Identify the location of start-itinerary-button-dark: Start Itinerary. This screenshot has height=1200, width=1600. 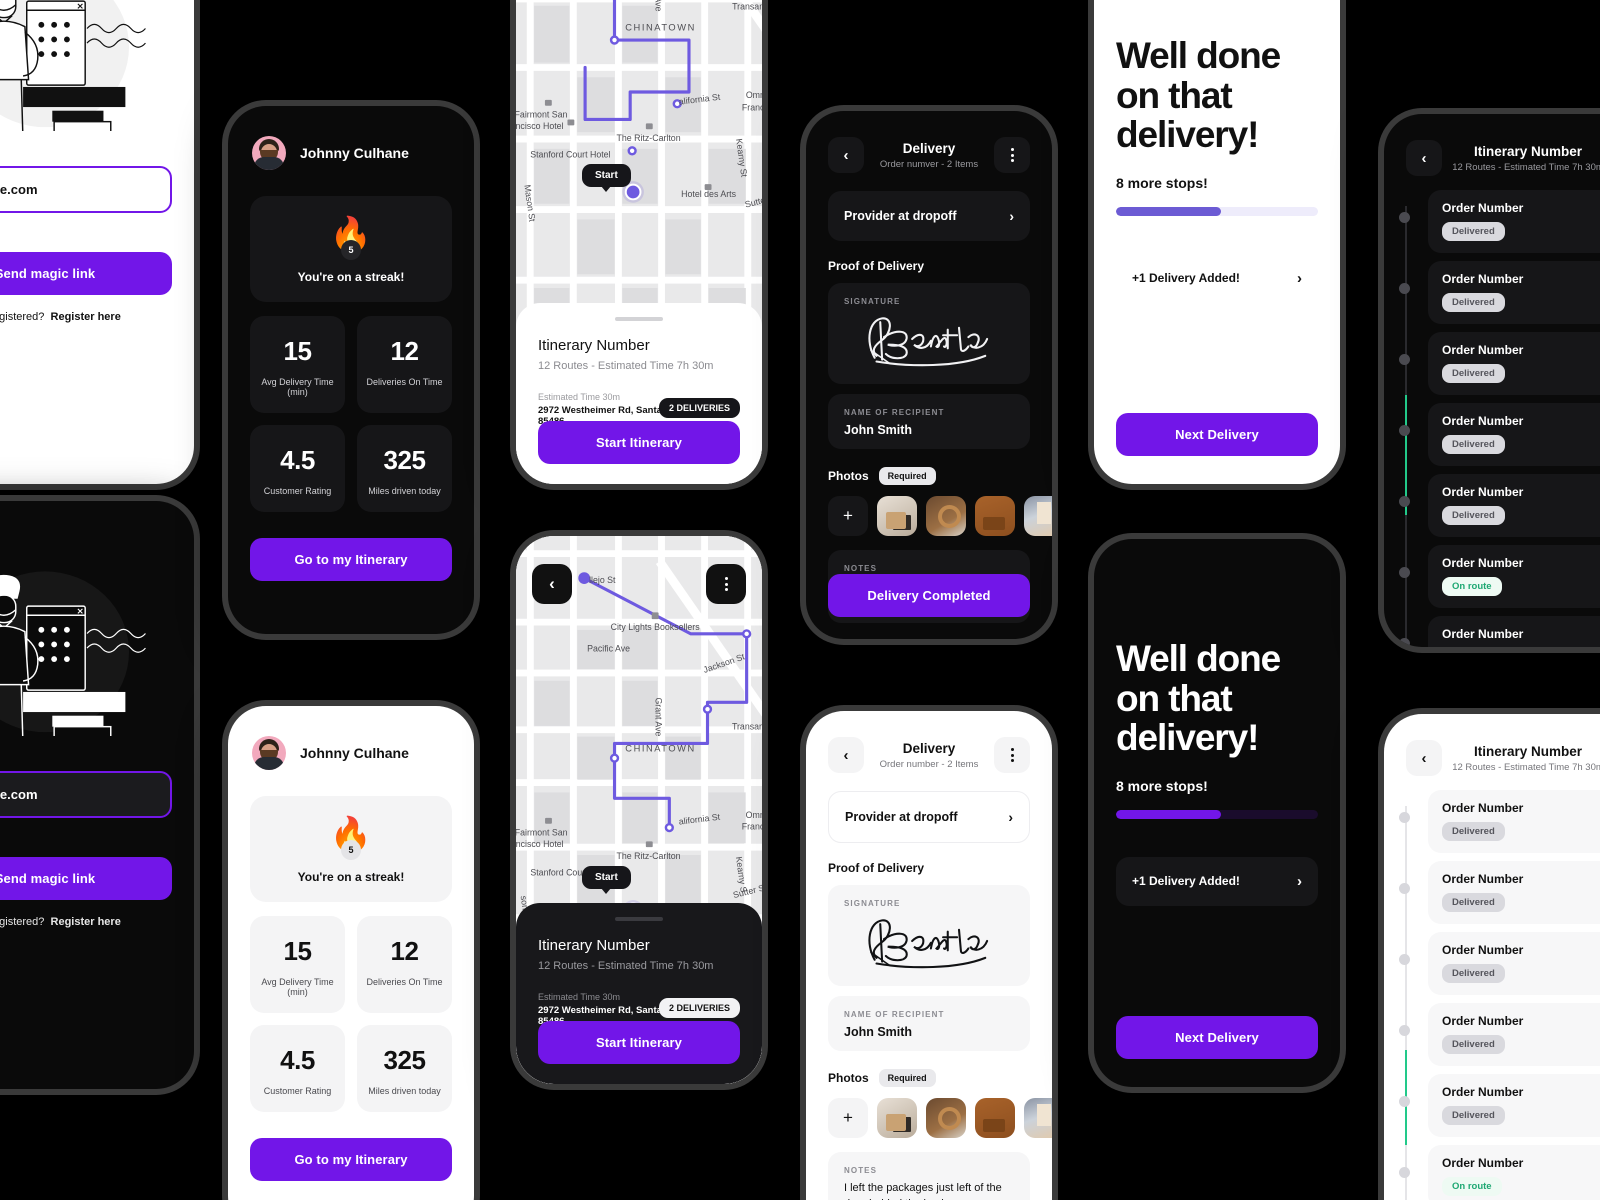
(639, 1042).